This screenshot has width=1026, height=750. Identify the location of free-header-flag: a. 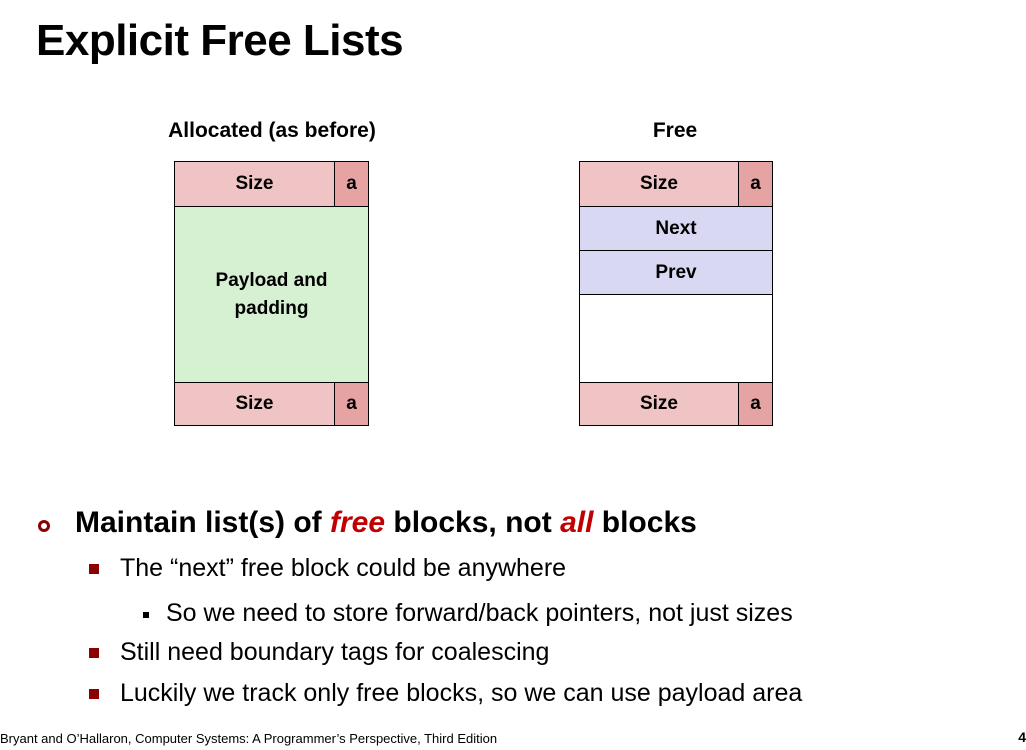
(755, 184).